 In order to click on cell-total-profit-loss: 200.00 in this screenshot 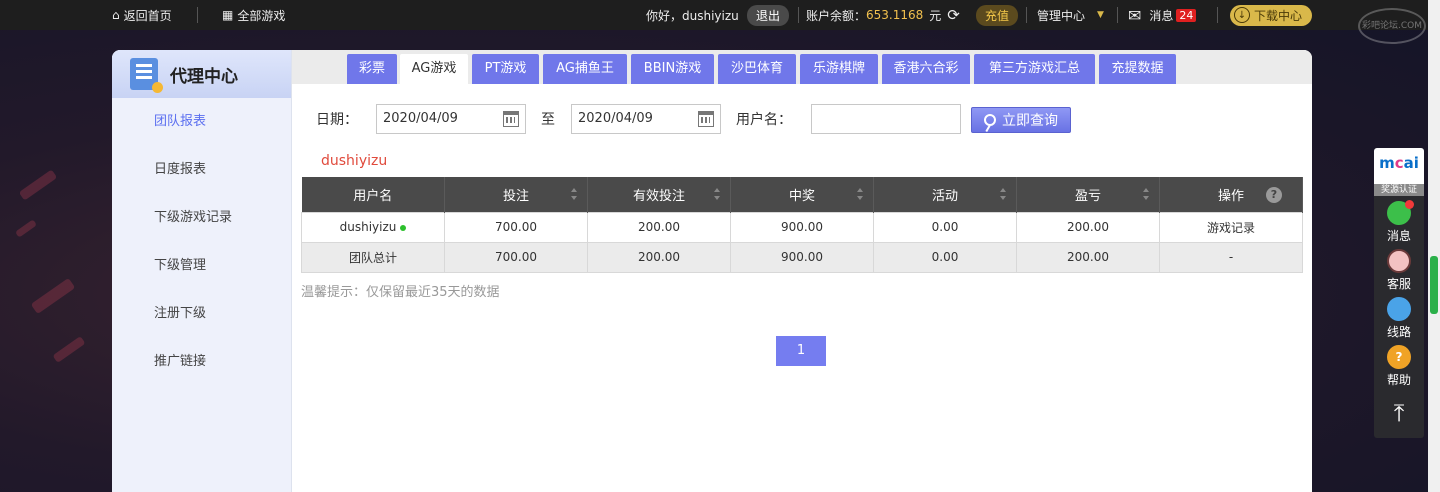, I will do `click(1088, 257)`.